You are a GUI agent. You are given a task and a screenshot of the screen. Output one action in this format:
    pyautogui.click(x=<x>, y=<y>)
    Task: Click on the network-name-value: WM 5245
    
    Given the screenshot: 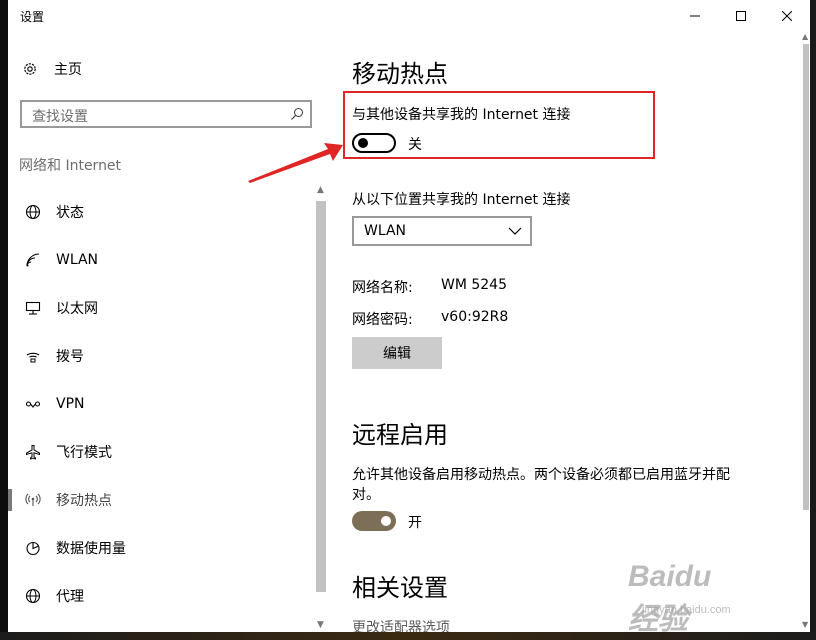 What is the action you would take?
    pyautogui.click(x=474, y=285)
    